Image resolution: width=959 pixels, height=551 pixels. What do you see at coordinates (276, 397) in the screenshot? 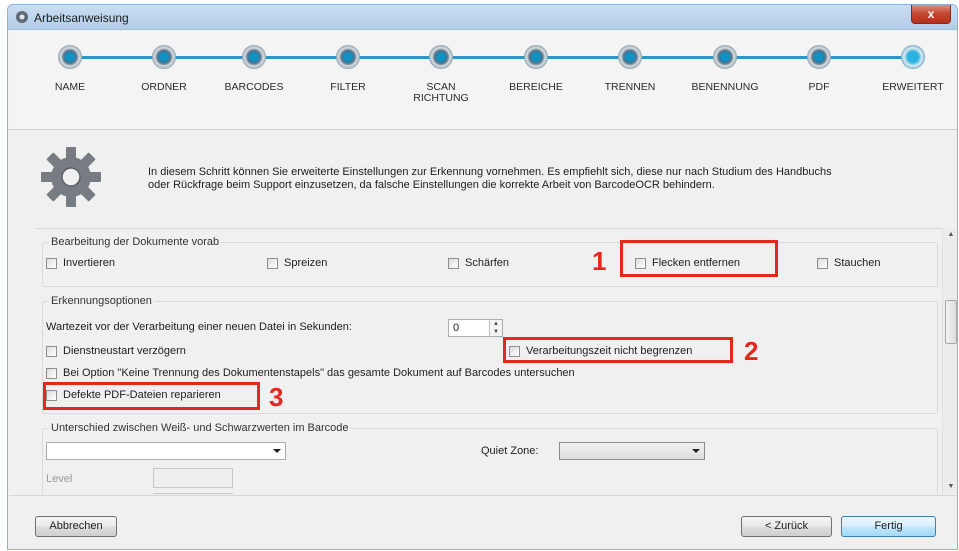
I see `annotation-number: 3` at bounding box center [276, 397].